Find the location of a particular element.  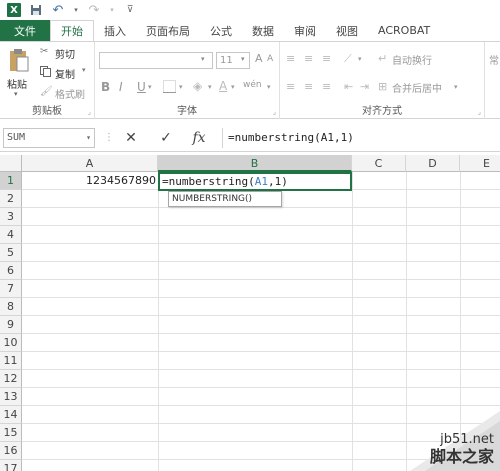

wrap-text-icon: ↵ is located at coordinates (382, 58).